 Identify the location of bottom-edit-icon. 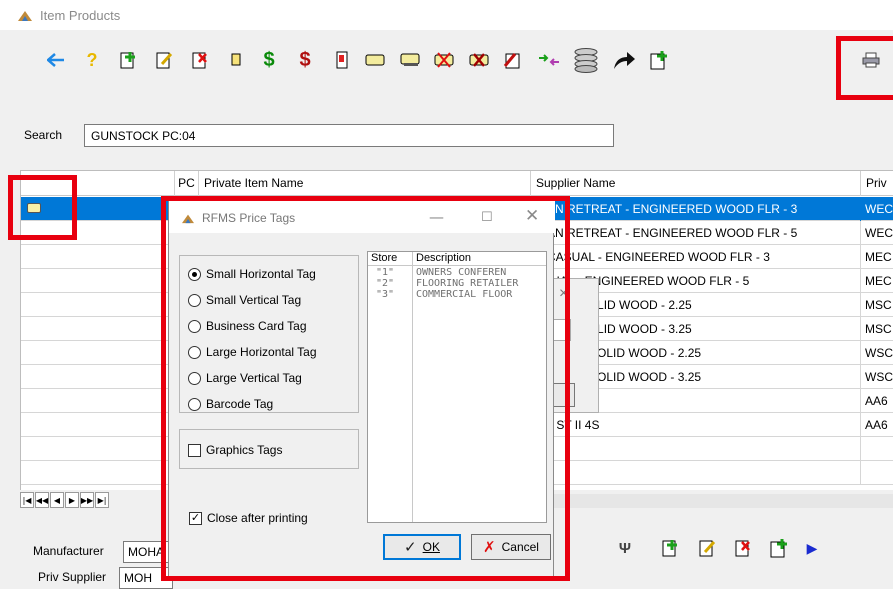
(707, 548).